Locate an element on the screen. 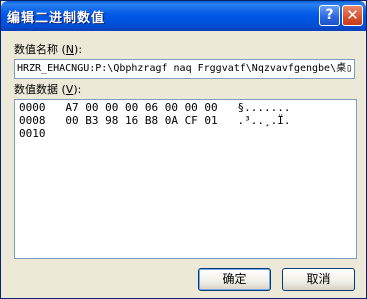 Image resolution: width=367 pixels, height=299 pixels. close-icon: ✕ is located at coordinates (352, 15).